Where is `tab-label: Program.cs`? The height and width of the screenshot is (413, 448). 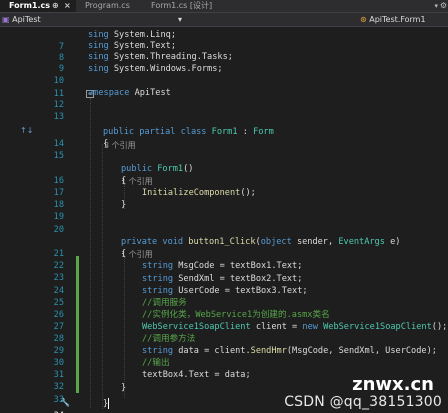 tab-label: Program.cs is located at coordinates (107, 5).